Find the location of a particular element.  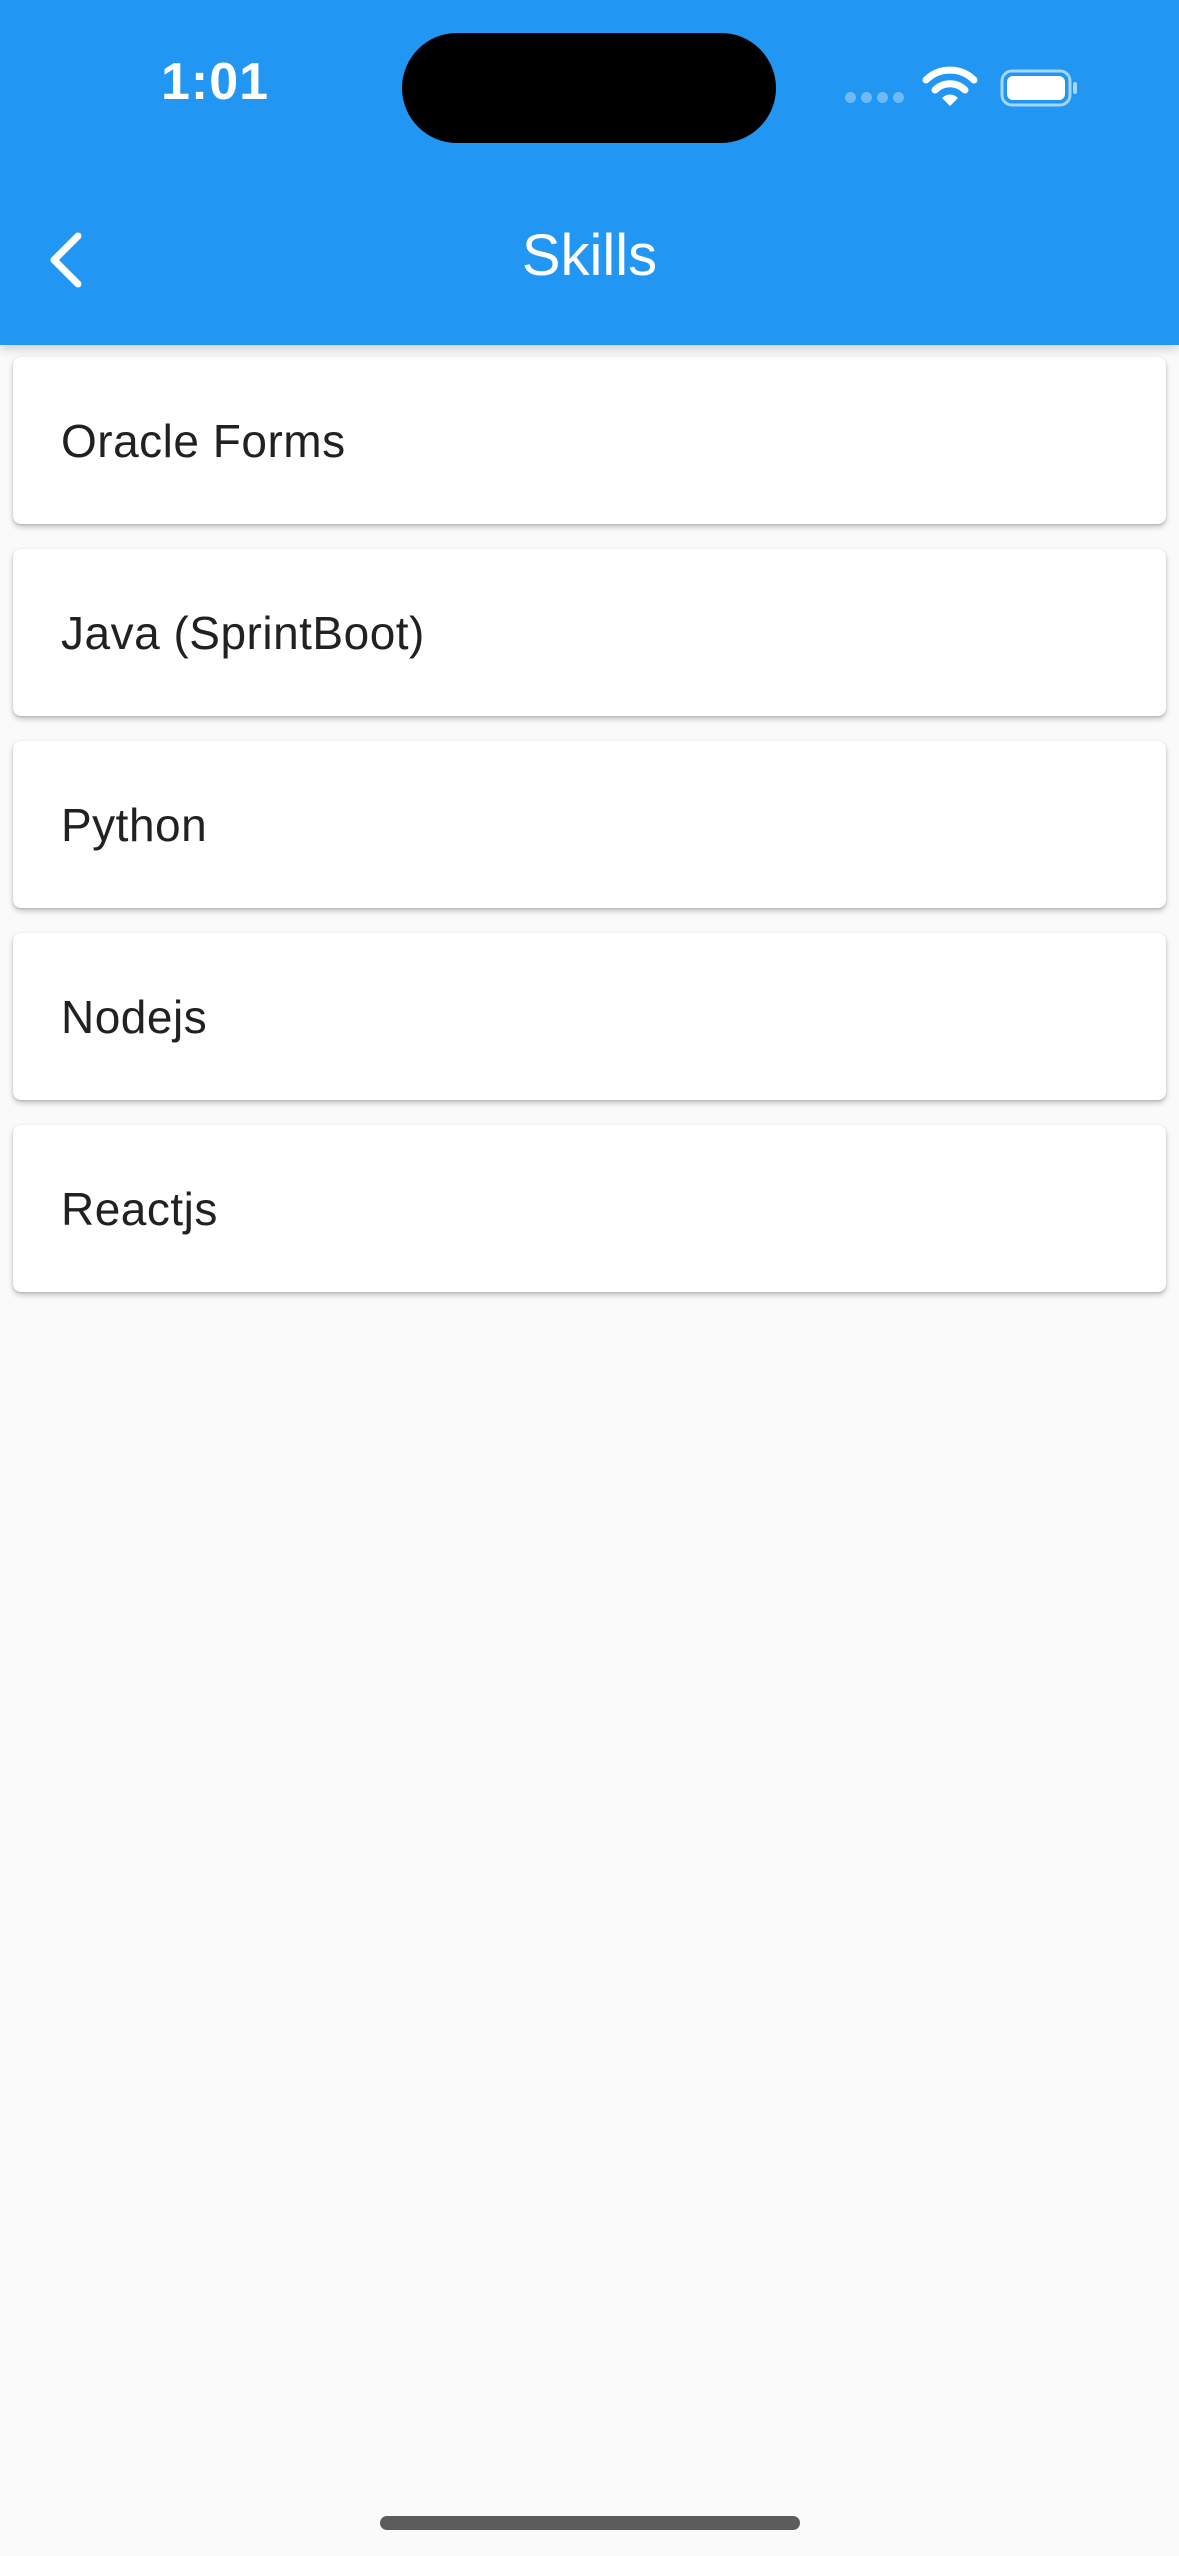

skill-item-java: Java (SprintBoot) is located at coordinates (589, 632).